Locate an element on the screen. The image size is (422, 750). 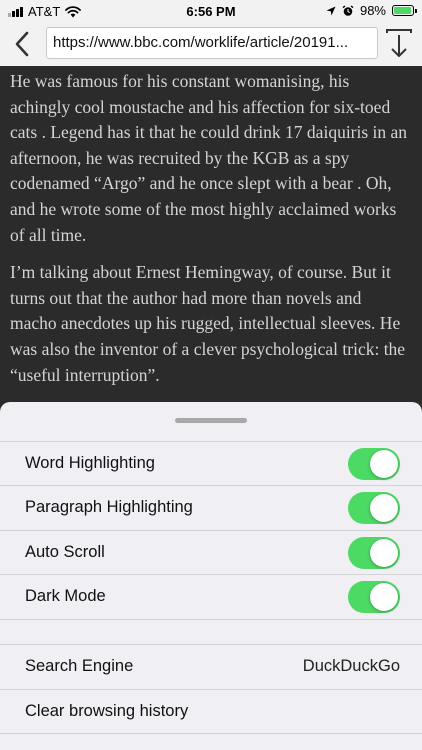
dark-mode-toggle is located at coordinates (374, 596).